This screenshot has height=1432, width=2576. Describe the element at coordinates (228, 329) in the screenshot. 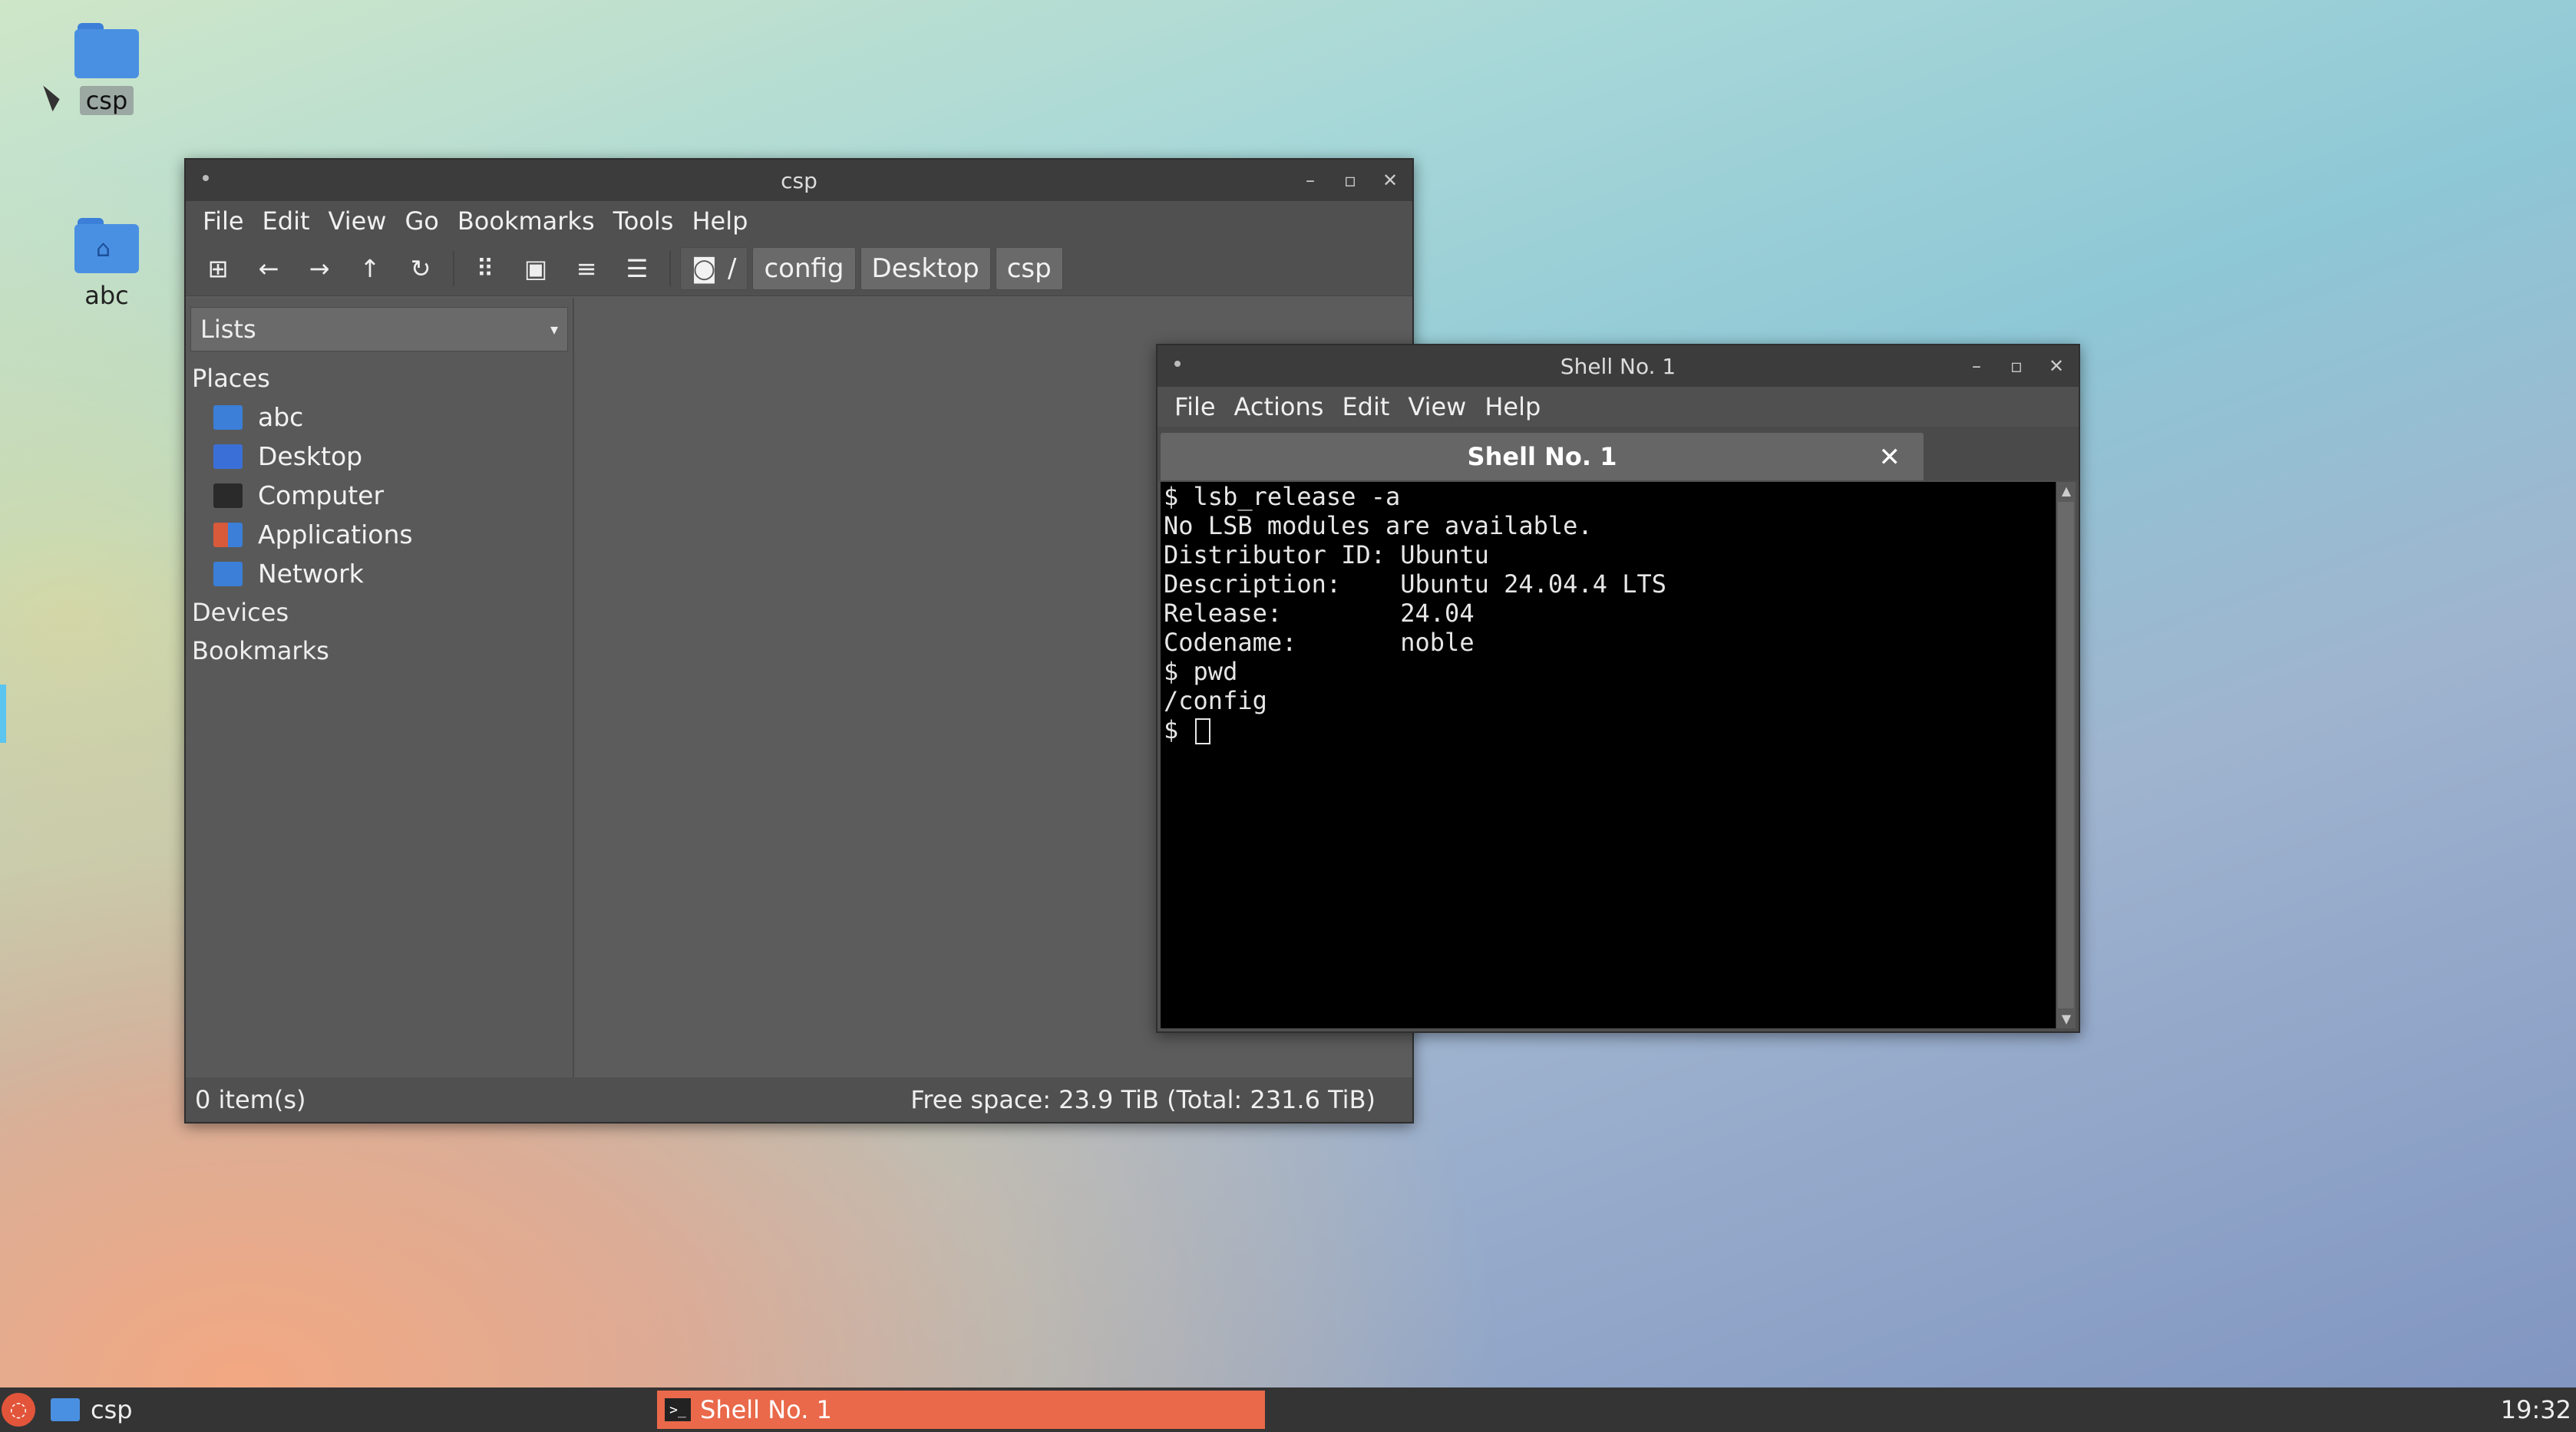

I see `sidebar-mode-label: Lists` at that location.